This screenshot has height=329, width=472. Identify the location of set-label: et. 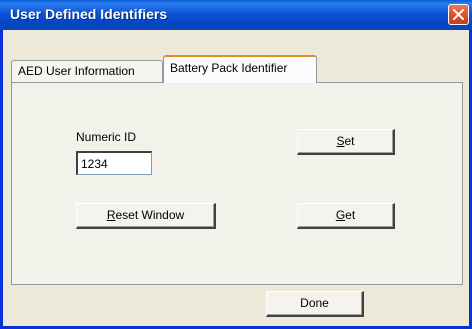
(349, 141).